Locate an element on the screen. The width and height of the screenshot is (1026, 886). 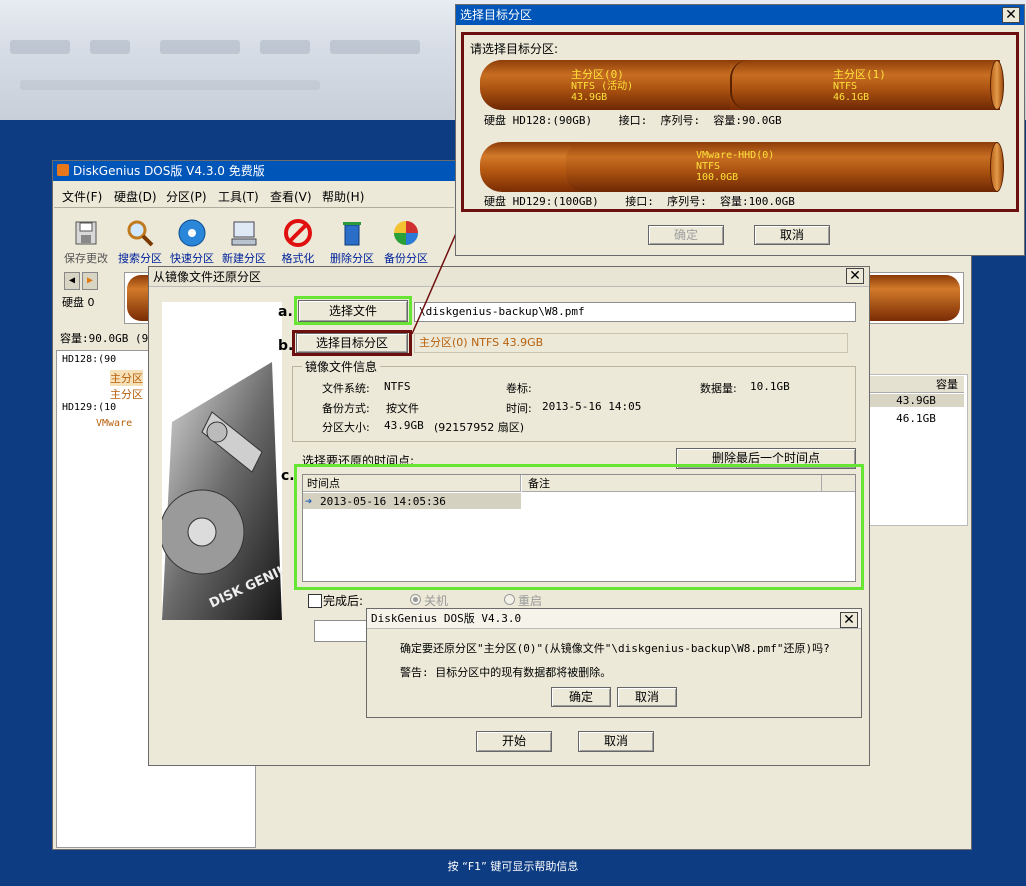
size-label: 分区大小: is located at coordinates (346, 427).